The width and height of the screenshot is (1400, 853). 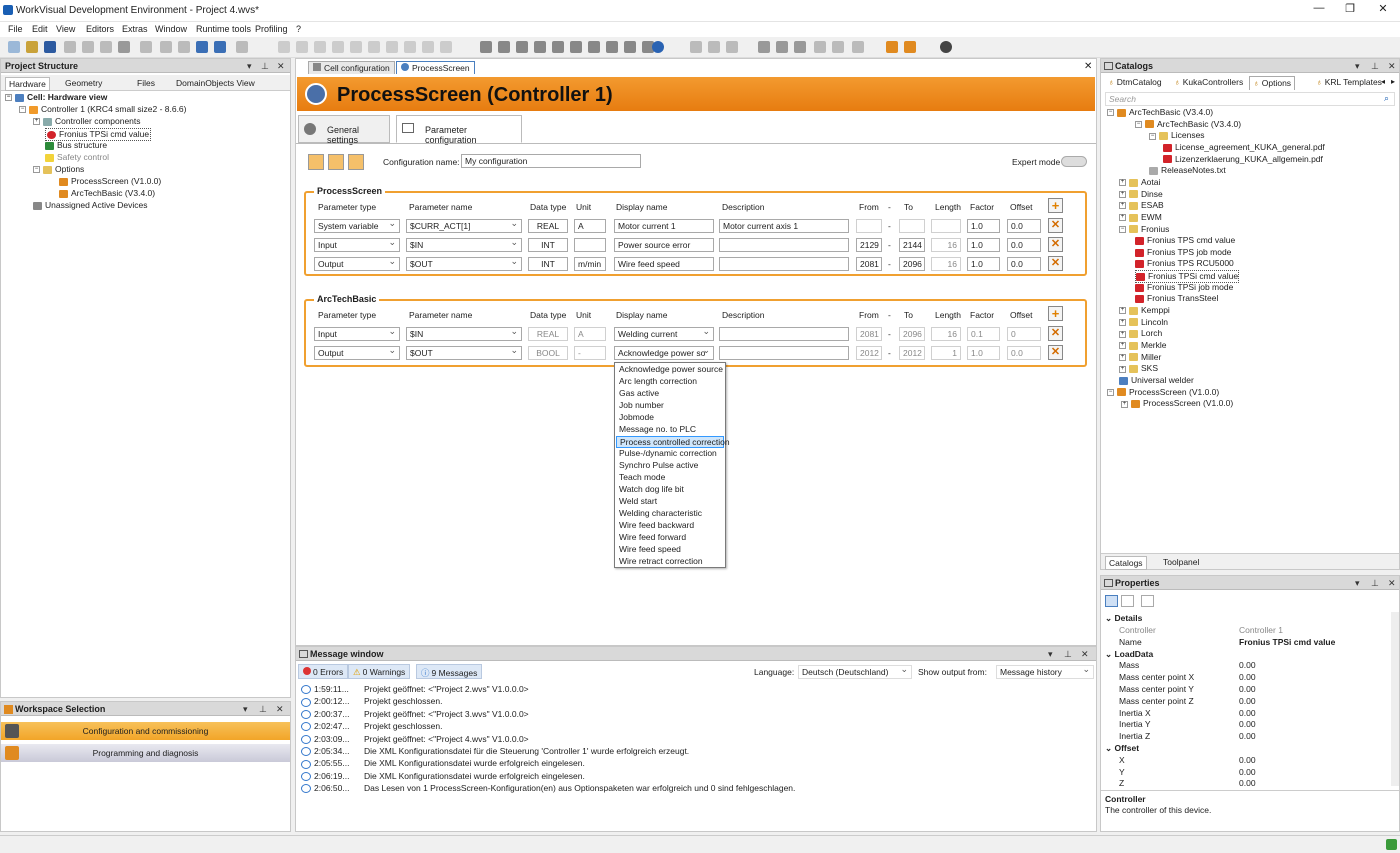 What do you see at coordinates (946, 353) in the screenshot?
I see `length-field: 1` at bounding box center [946, 353].